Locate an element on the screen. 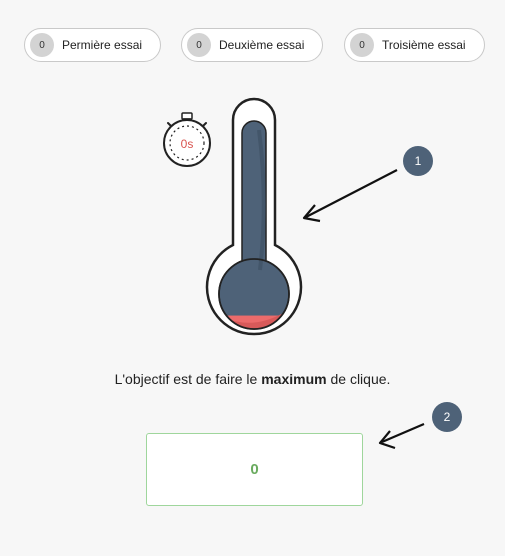  objective-prefix: L'objectif est de faire le is located at coordinates (186, 379).